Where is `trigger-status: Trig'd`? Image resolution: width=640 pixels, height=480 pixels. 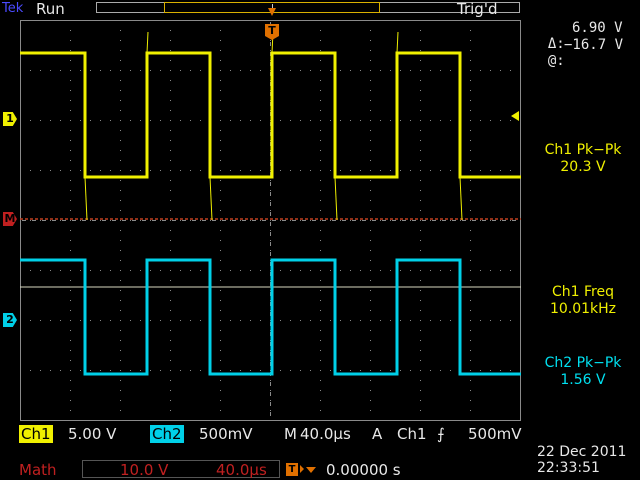
trigger-status: Trig'd is located at coordinates (477, 9).